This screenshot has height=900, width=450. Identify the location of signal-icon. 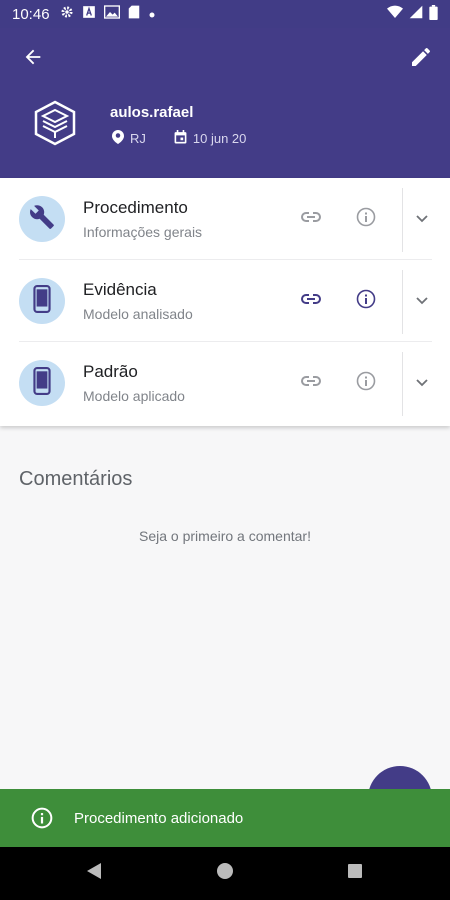
(416, 14).